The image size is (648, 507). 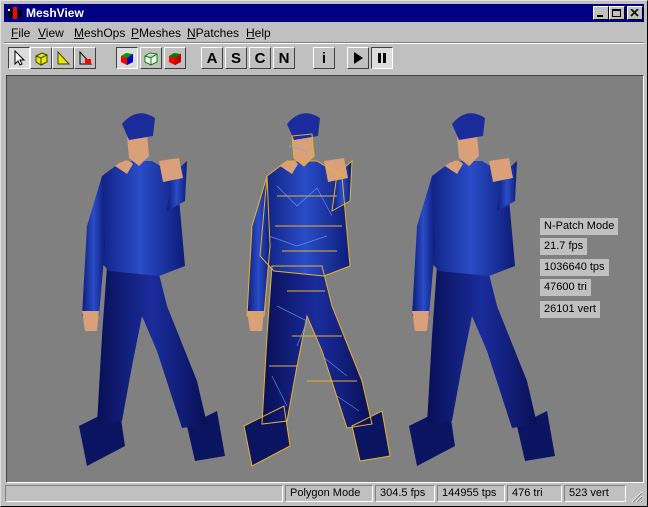 I want to click on menu-bar: File View MeshOps PMeshes NPatches Help, so click(x=324, y=33).